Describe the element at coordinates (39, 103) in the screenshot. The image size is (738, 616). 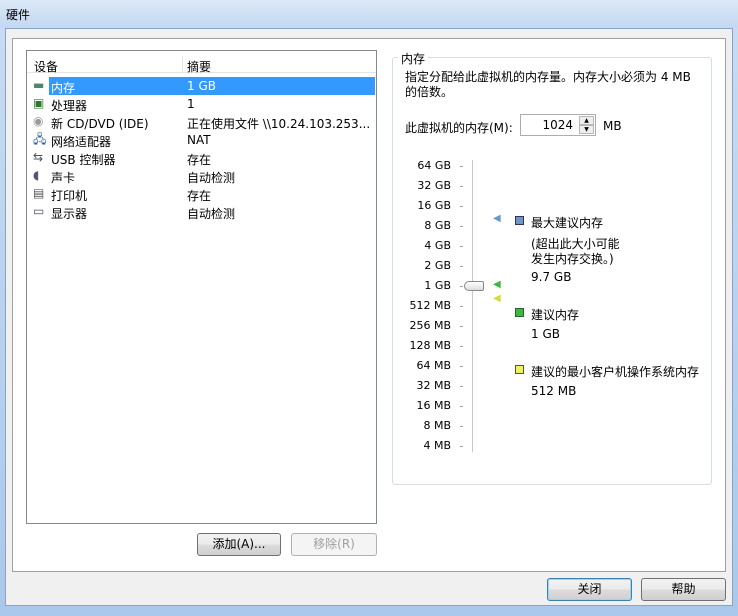
I see `processor-icon: ▣` at that location.